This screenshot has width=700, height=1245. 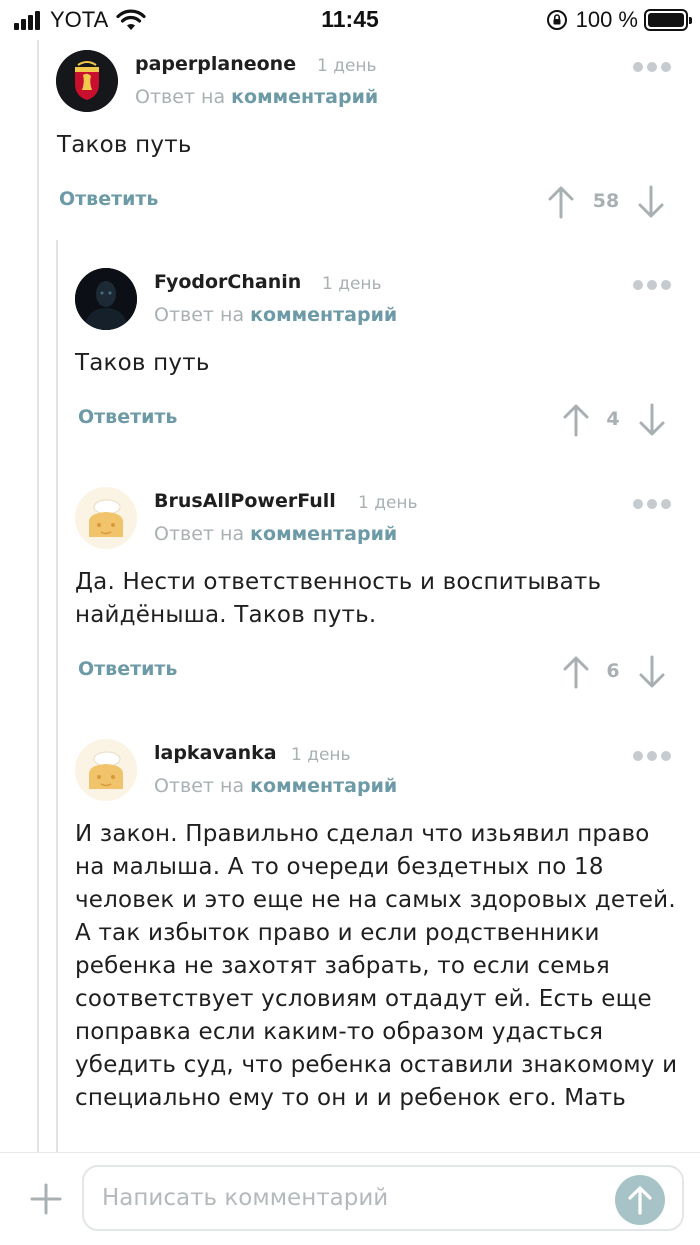 What do you see at coordinates (613, 671) in the screenshot?
I see `rating-count: 6` at bounding box center [613, 671].